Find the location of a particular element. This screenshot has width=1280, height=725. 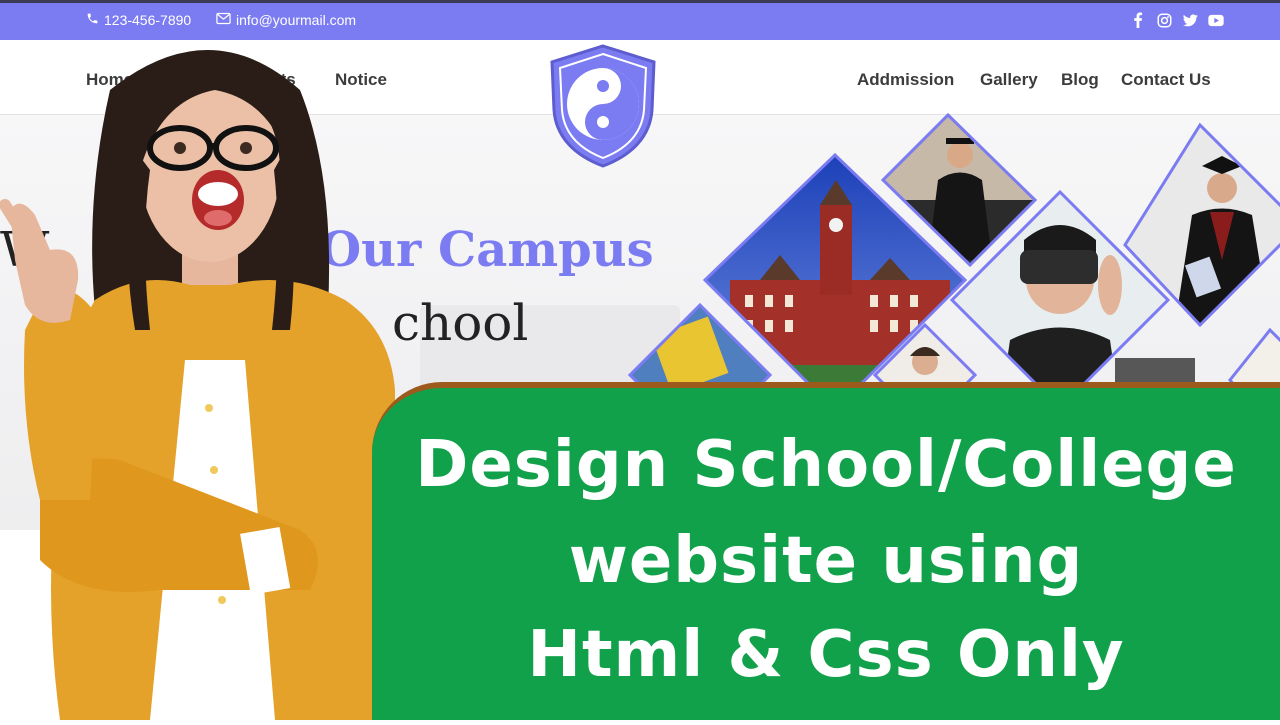

email-contact: info@yourmail.com is located at coordinates (286, 20).